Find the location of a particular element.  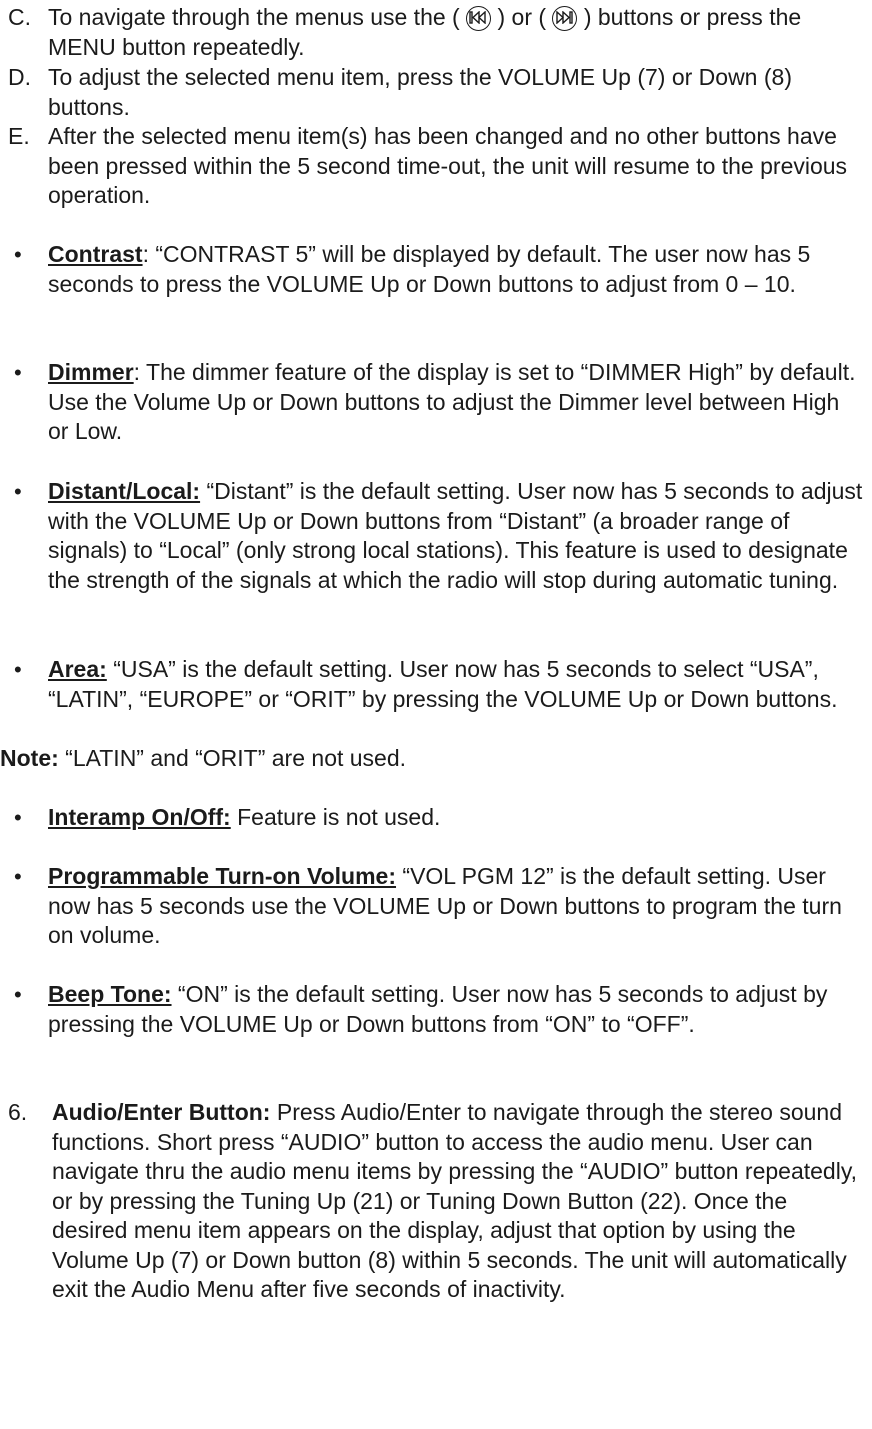

setting-title: Interamp On/Off: is located at coordinates (139, 817).